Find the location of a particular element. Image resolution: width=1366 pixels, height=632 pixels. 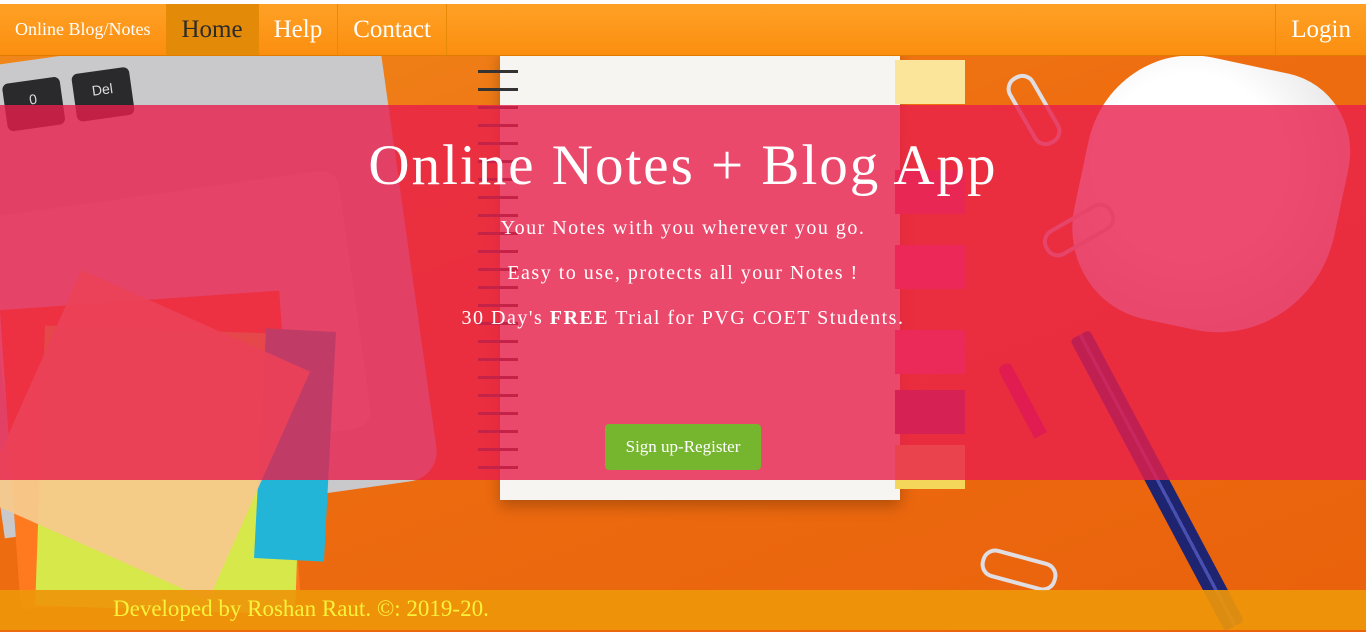

footer: Developed by Roshan Raut. ©: 2019-20. is located at coordinates (683, 610).